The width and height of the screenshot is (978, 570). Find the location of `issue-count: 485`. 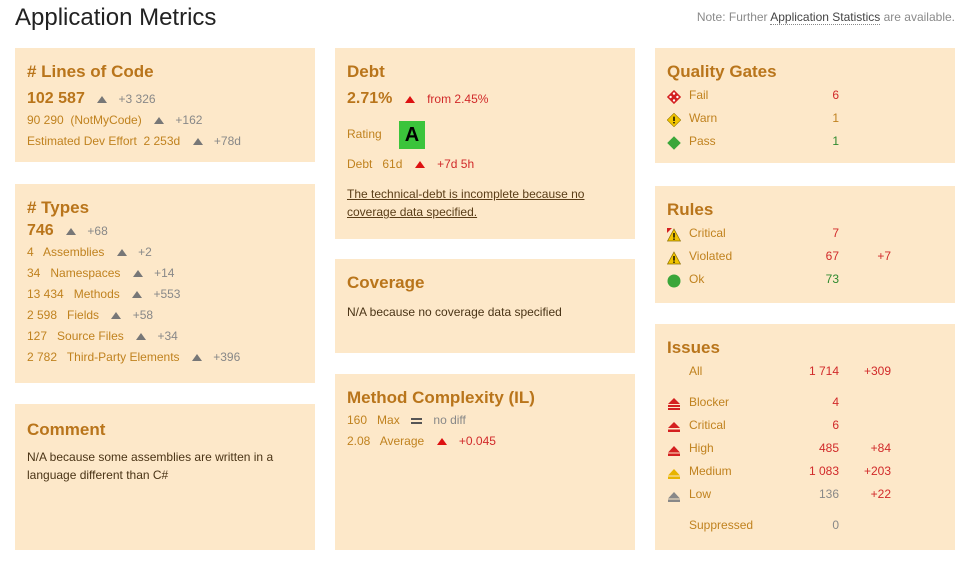

issue-count: 485 is located at coordinates (815, 448).